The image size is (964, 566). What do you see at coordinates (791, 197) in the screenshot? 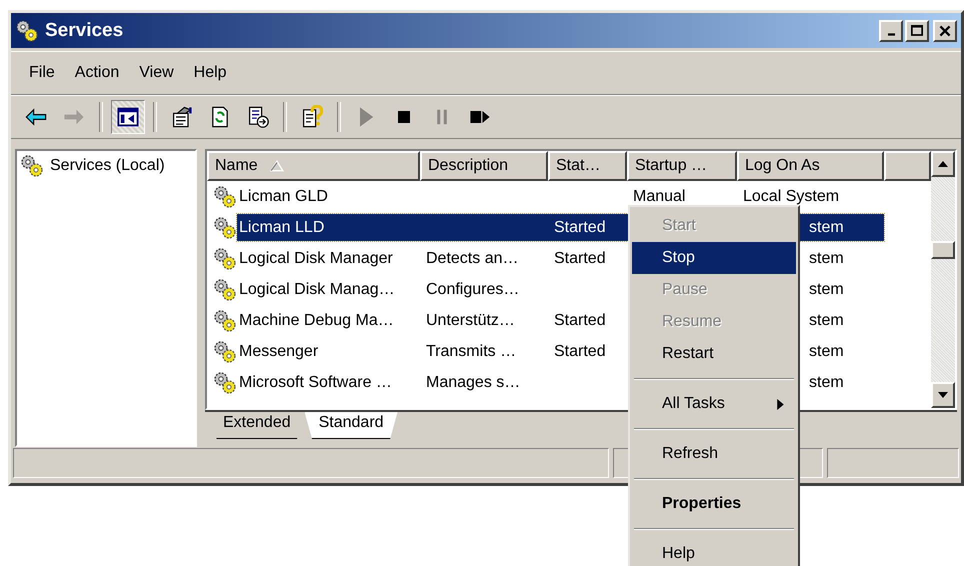
I see `table-cell: Local System` at bounding box center [791, 197].